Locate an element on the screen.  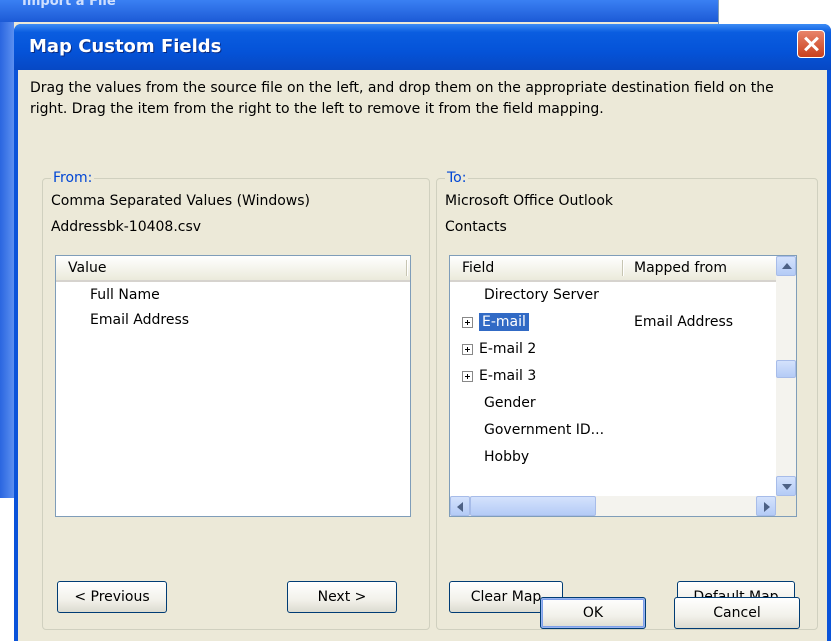
dialog-titlebar: Map Custom Fields is located at coordinates (422, 47).